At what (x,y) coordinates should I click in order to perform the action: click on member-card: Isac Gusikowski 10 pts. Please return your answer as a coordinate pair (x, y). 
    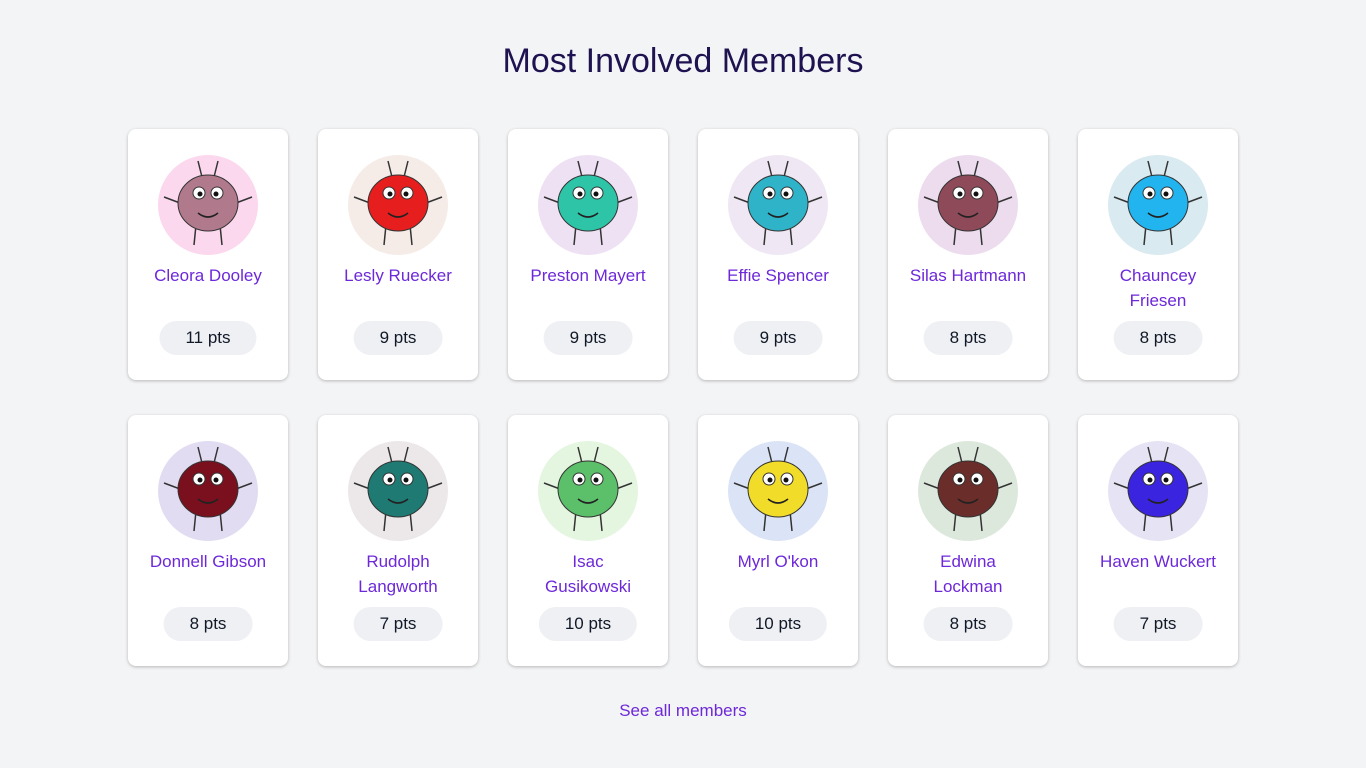
    Looking at the image, I should click on (588, 540).